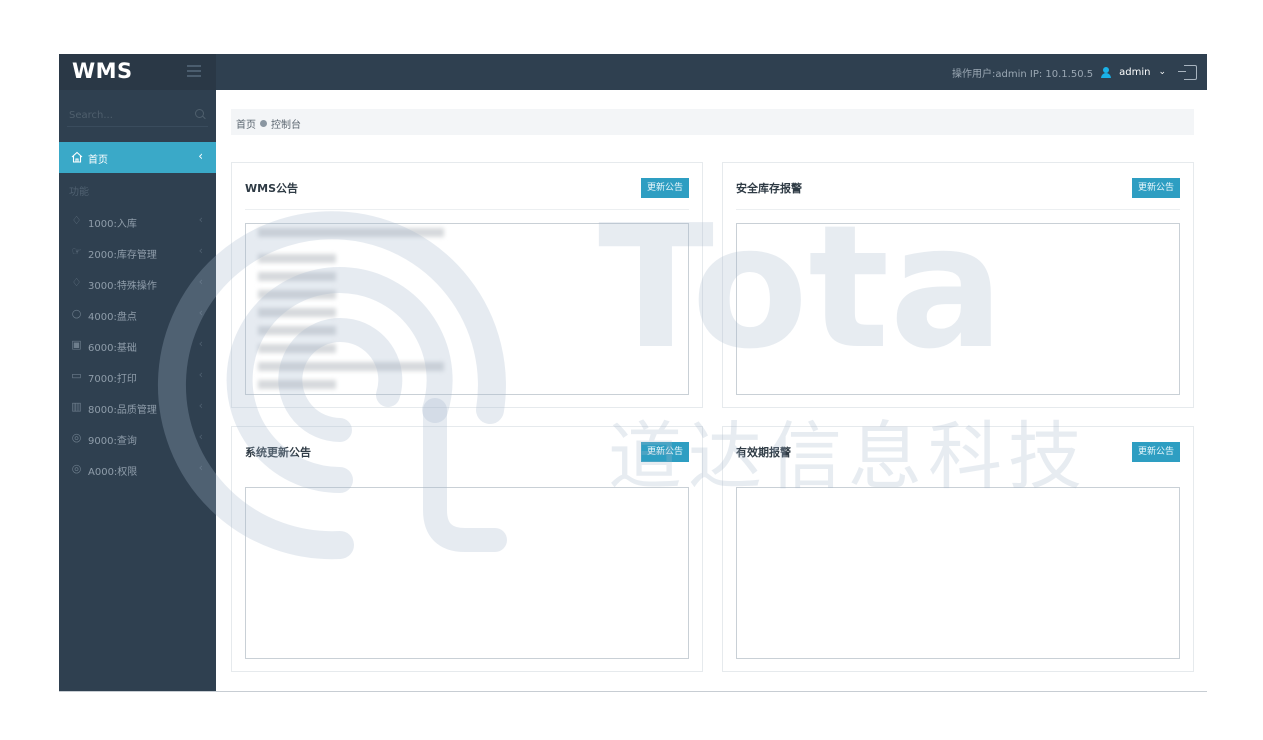 The width and height of the screenshot is (1263, 740). I want to click on sidebar-item-quality: ▥ 8000:品质管理 ‹, so click(137, 407).